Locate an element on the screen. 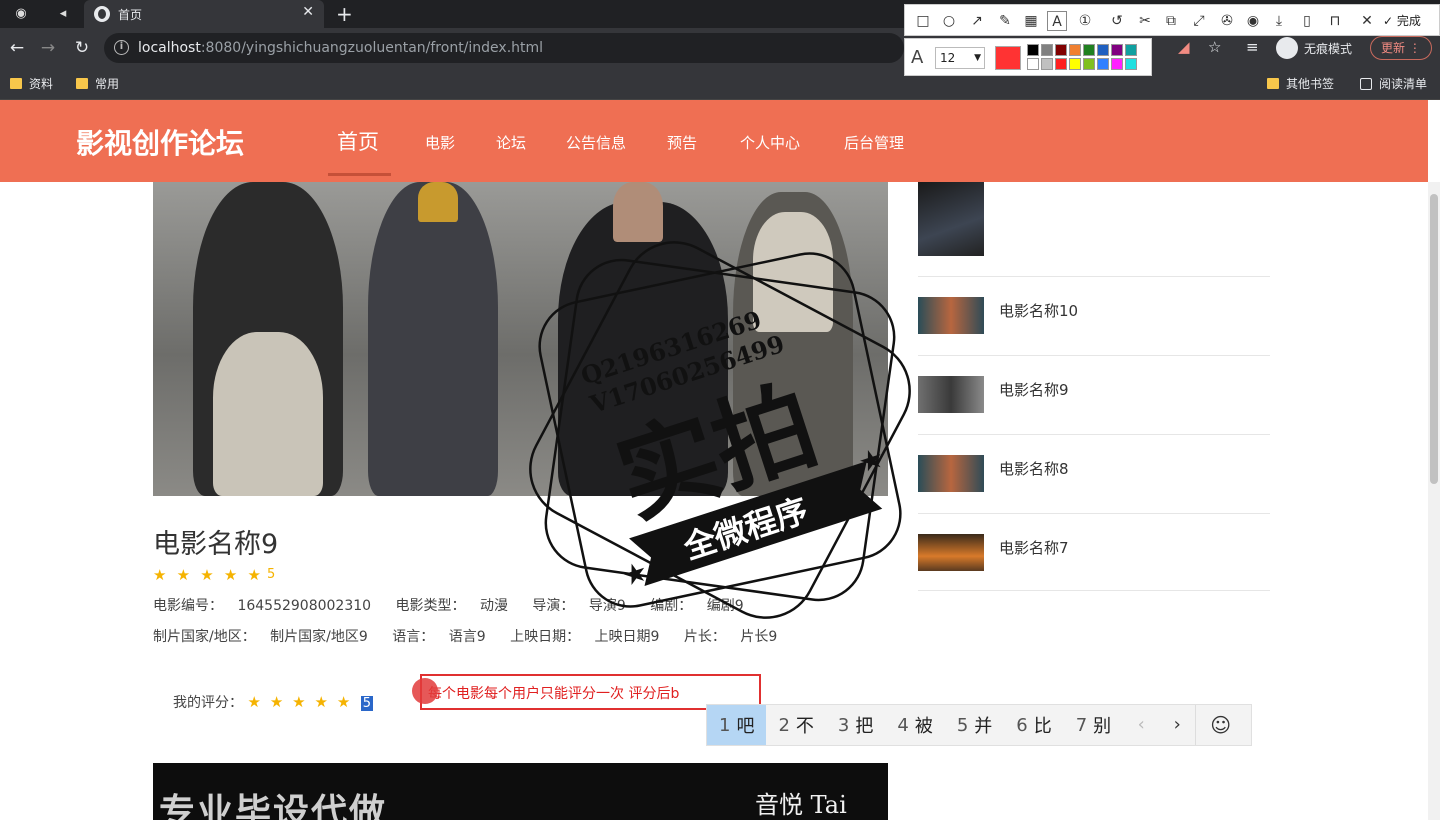 Image resolution: width=1440 pixels, height=820 pixels. nav-trailers: 预告 is located at coordinates (682, 142).